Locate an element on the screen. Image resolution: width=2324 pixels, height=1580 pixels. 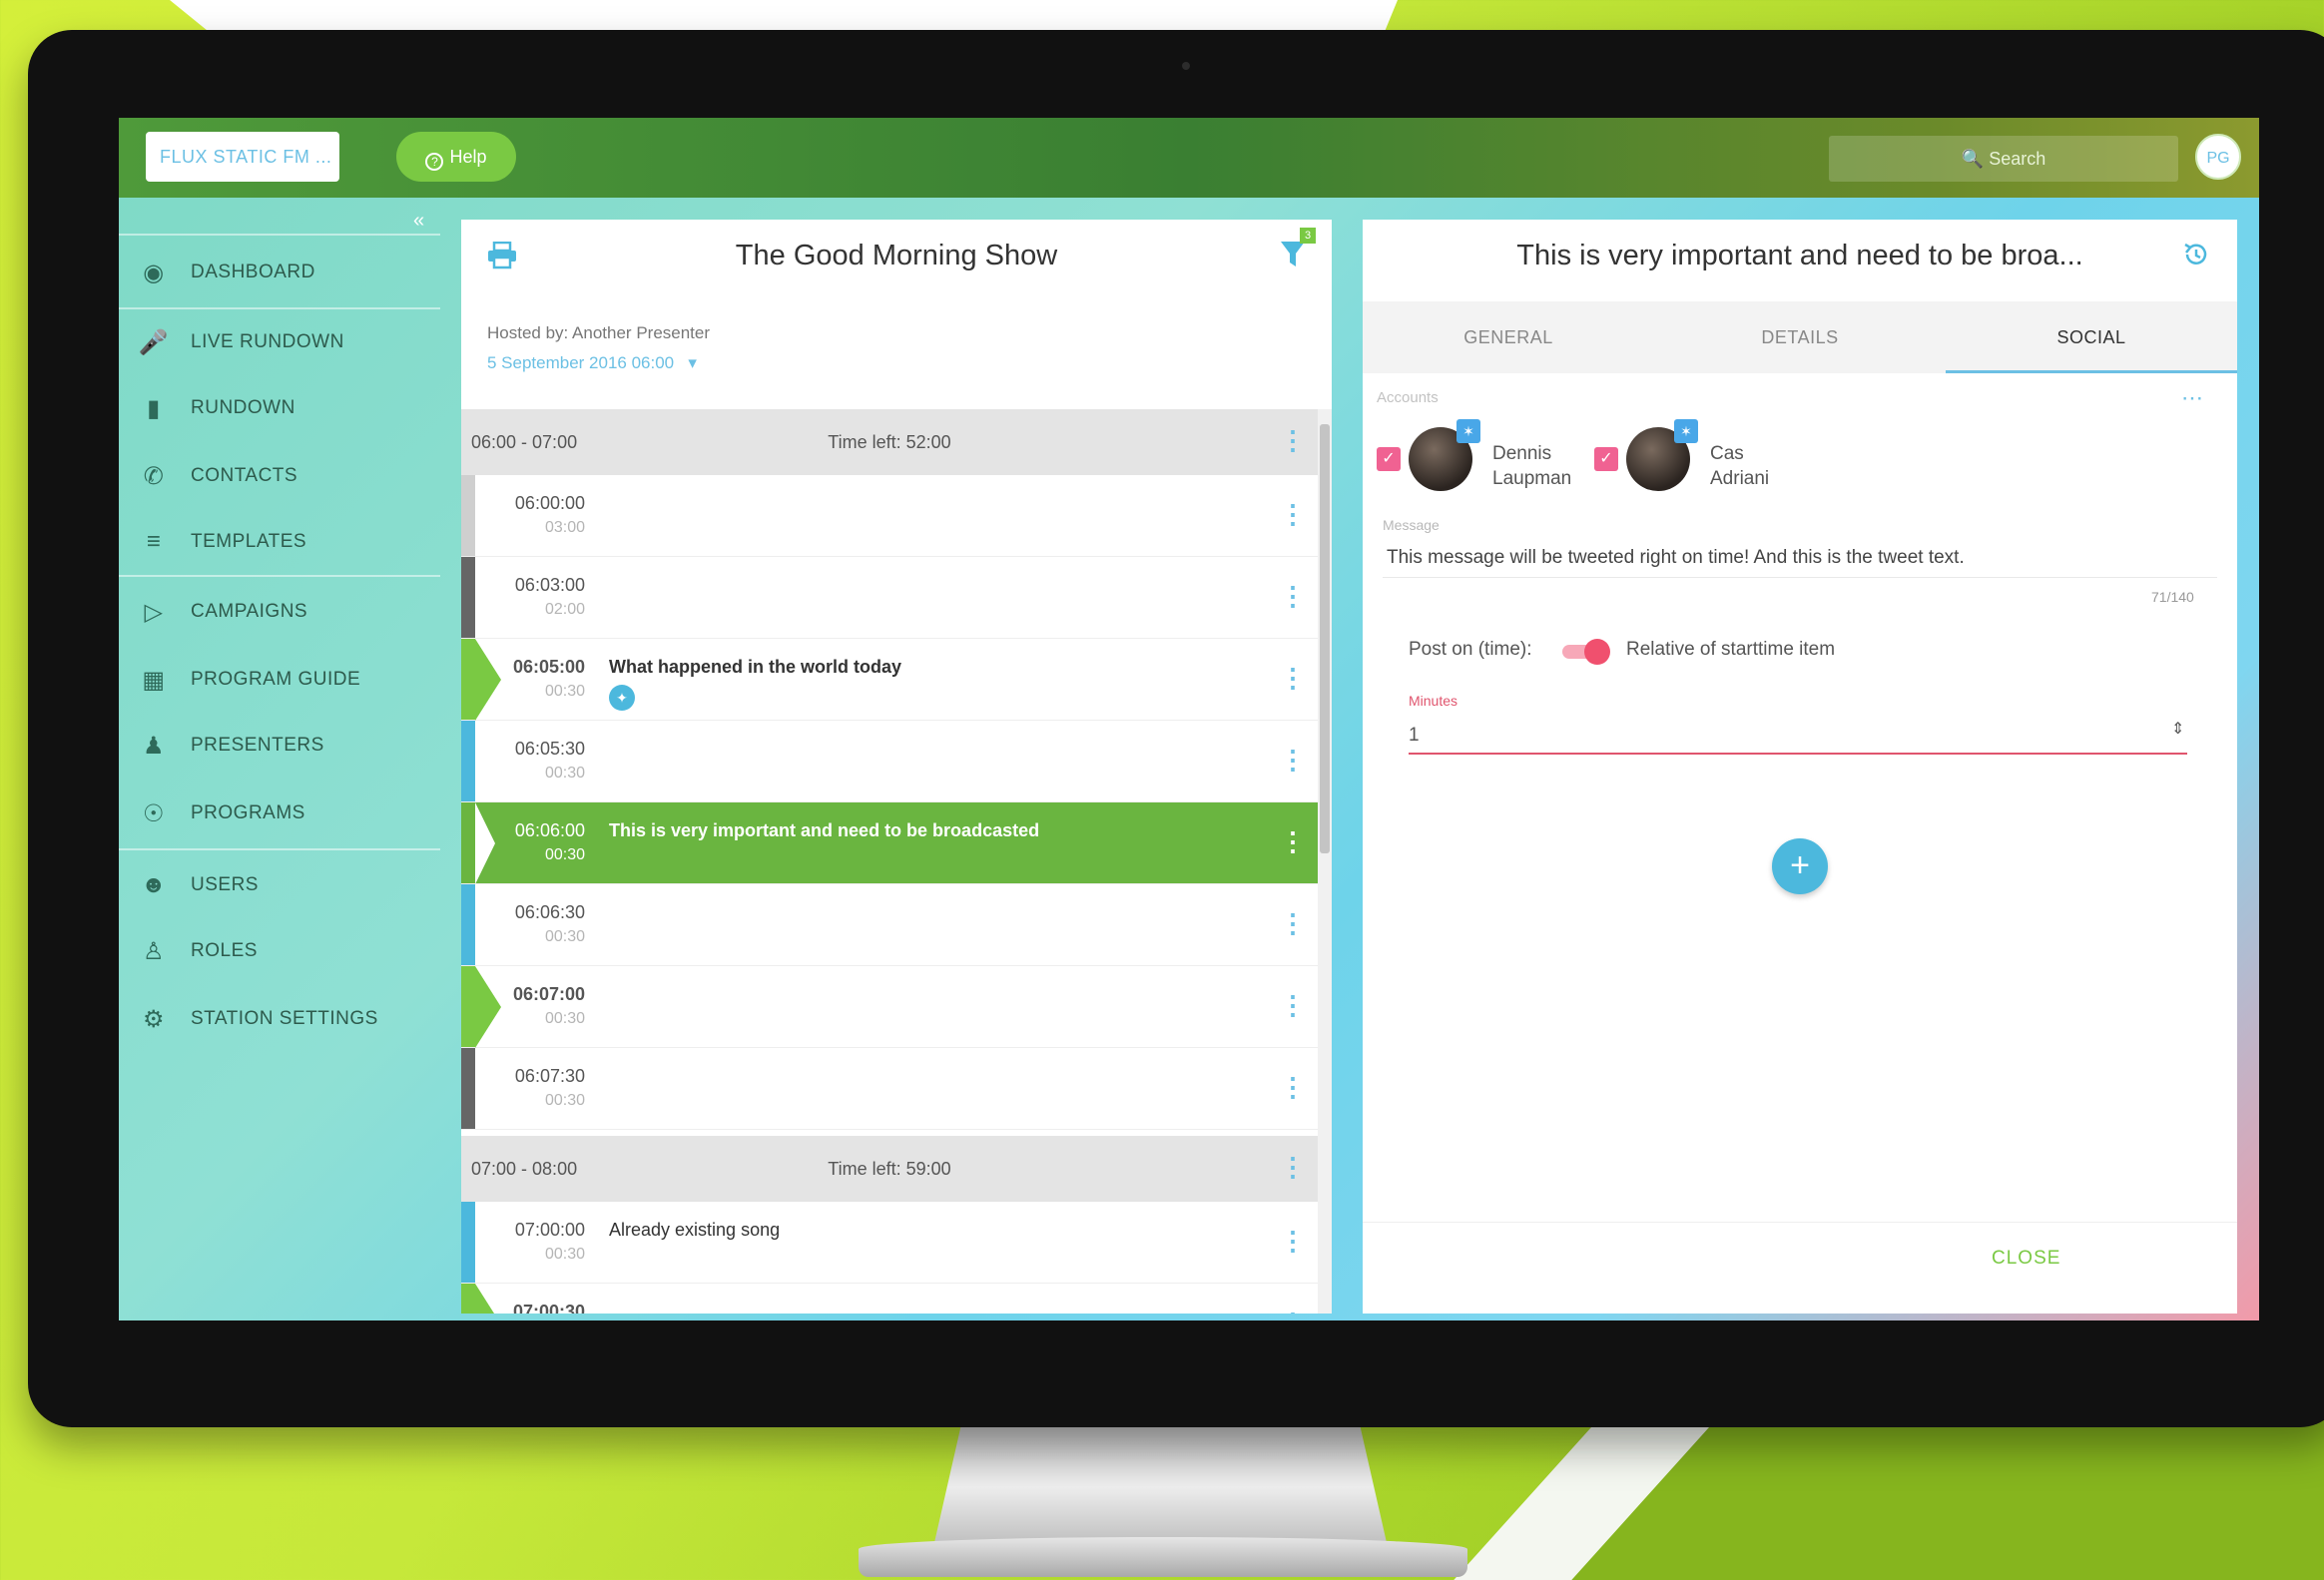
history-icon is located at coordinates (2196, 254).